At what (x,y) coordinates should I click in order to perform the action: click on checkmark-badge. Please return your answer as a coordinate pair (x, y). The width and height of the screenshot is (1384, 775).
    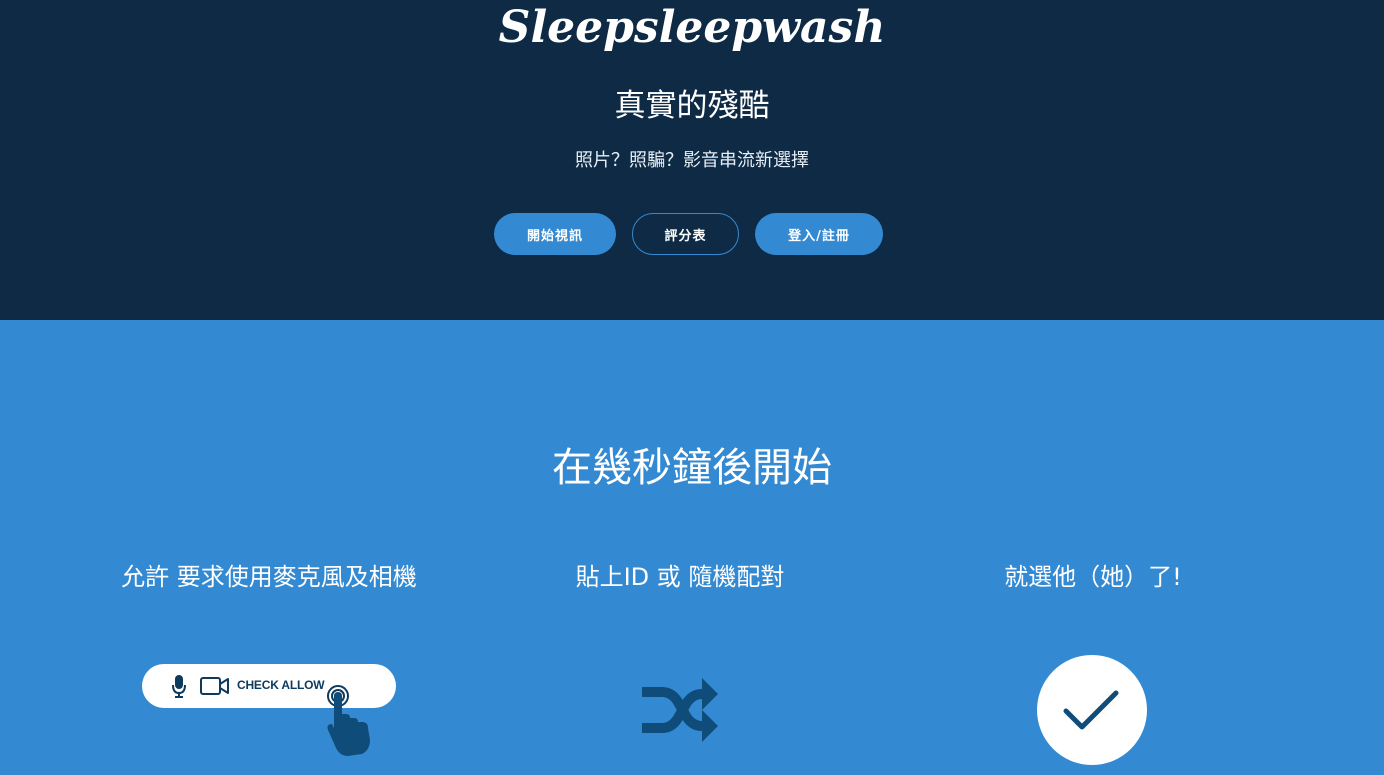
    Looking at the image, I should click on (1092, 710).